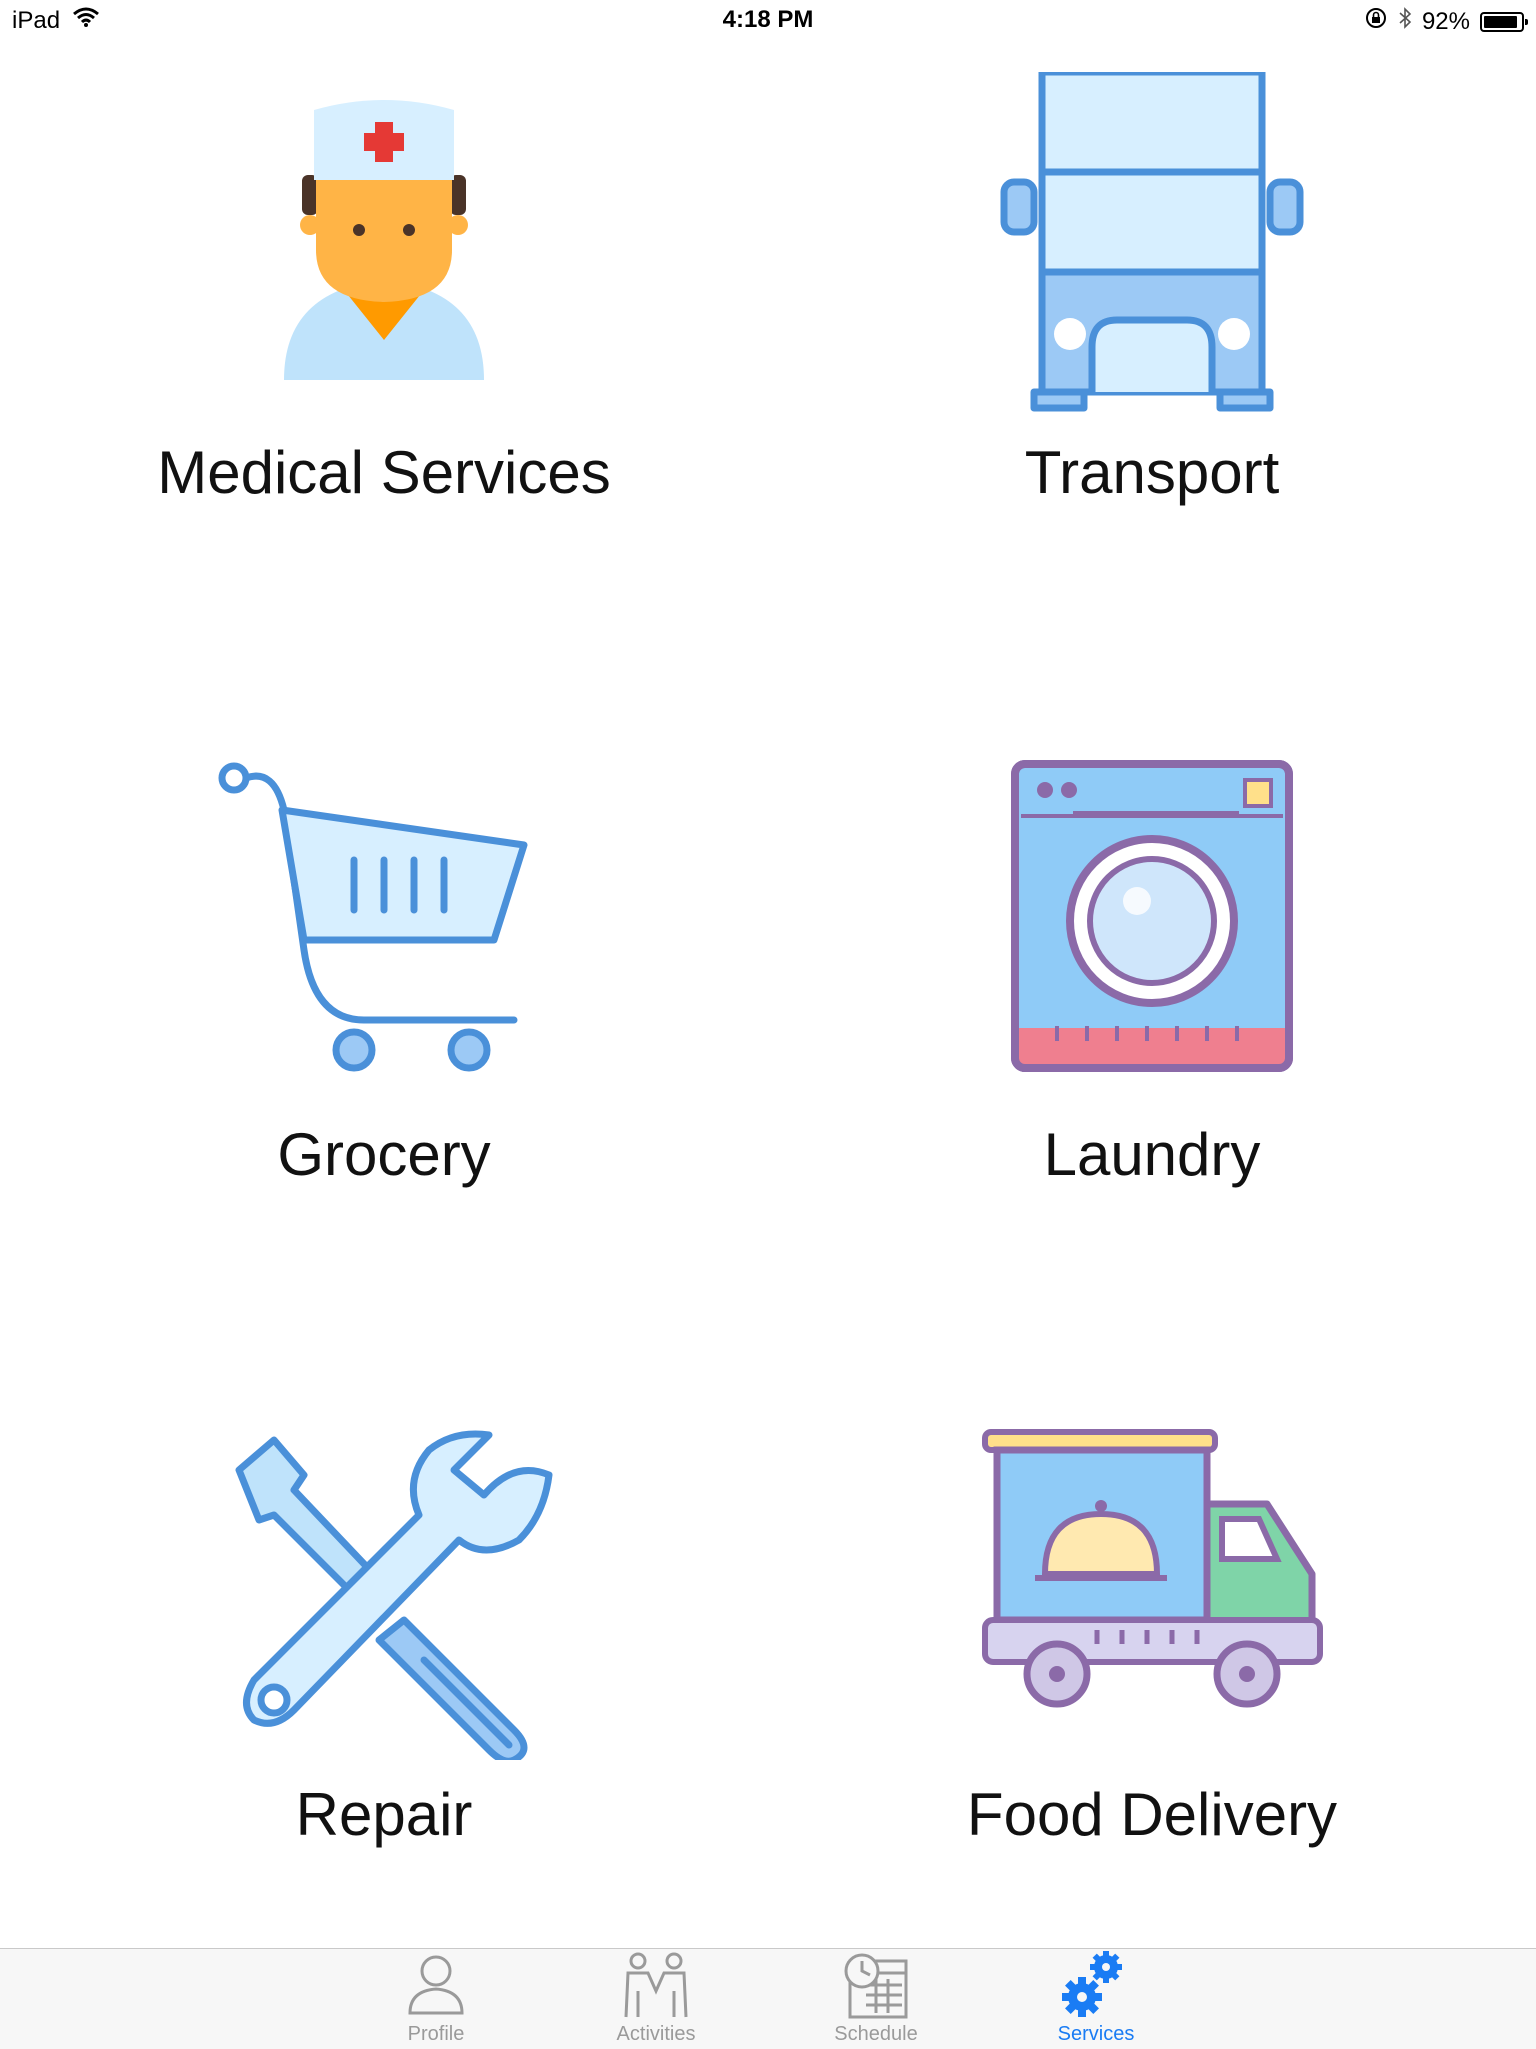 The image size is (1536, 2049). What do you see at coordinates (1152, 242) in the screenshot?
I see `bus-icon` at bounding box center [1152, 242].